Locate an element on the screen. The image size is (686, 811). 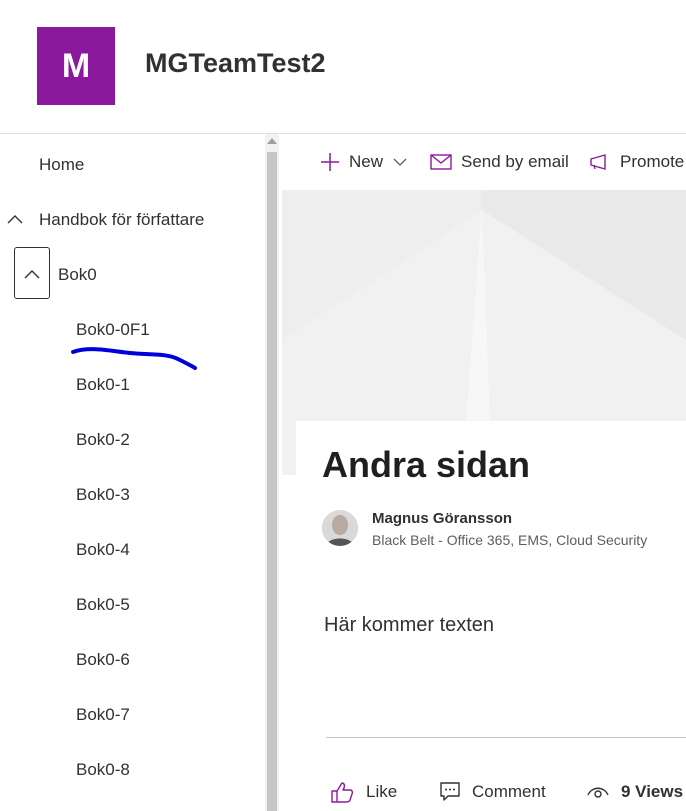
comment-button: Comment is located at coordinates (493, 792).